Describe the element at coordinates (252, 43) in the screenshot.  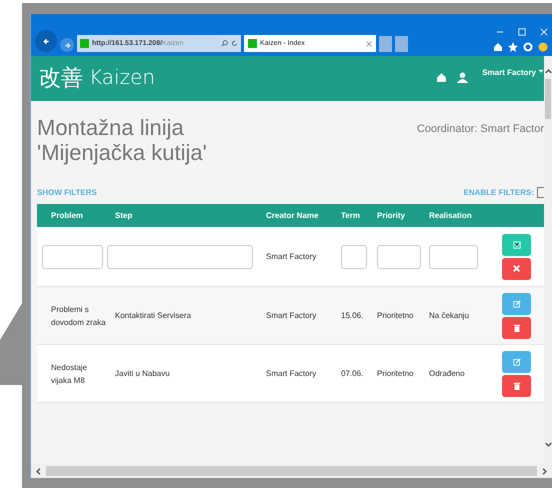
I see `tab-favicon` at that location.